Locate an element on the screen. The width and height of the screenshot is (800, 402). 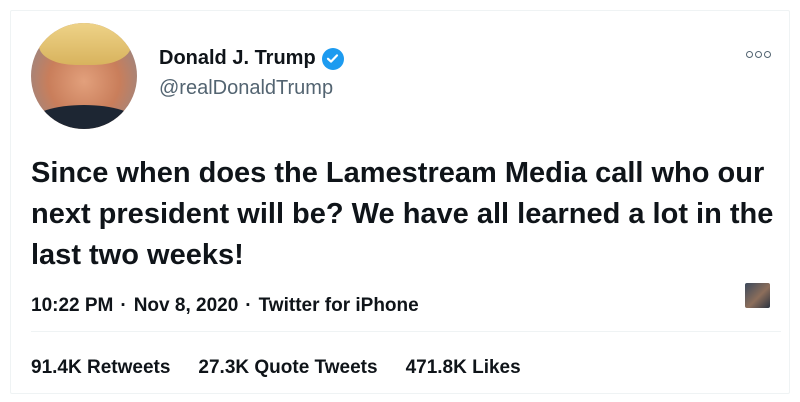
more-options-icon is located at coordinates (758, 54).